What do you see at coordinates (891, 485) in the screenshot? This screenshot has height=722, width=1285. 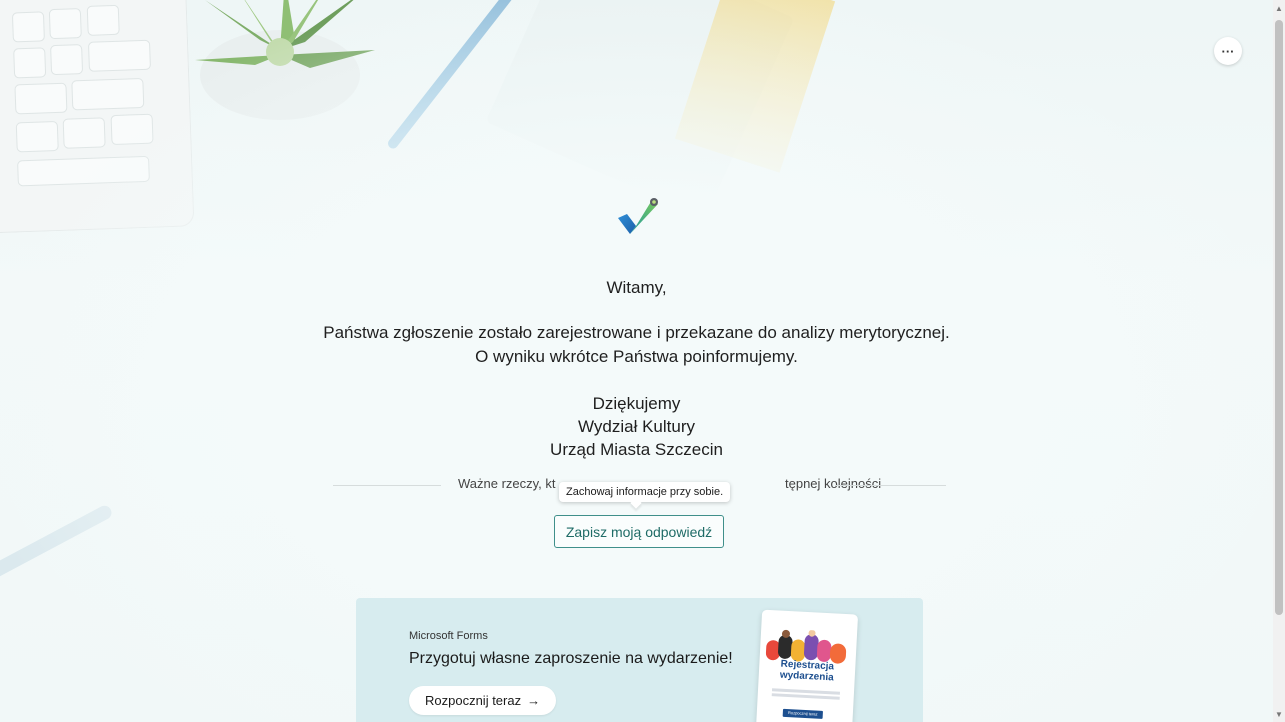 I see `divider-line-right` at bounding box center [891, 485].